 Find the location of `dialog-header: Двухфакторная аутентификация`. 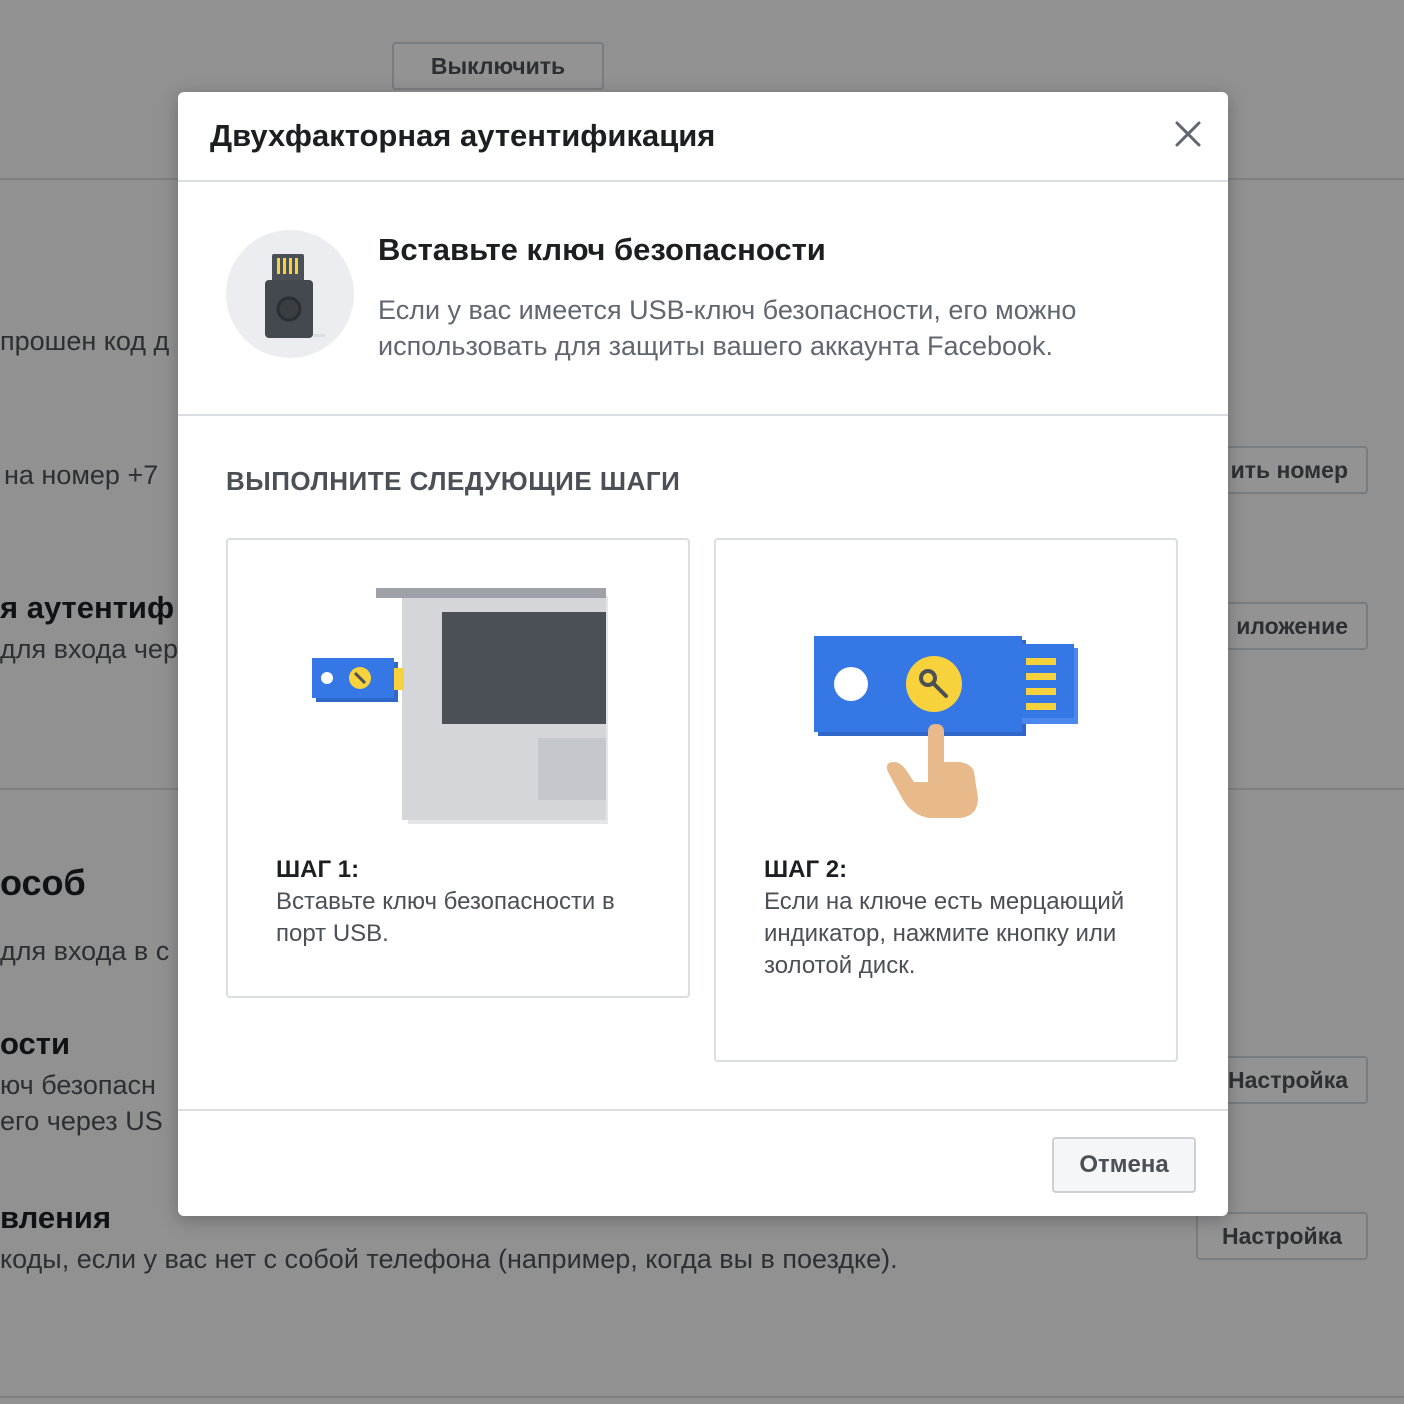

dialog-header: Двухфакторная аутентификация is located at coordinates (703, 137).